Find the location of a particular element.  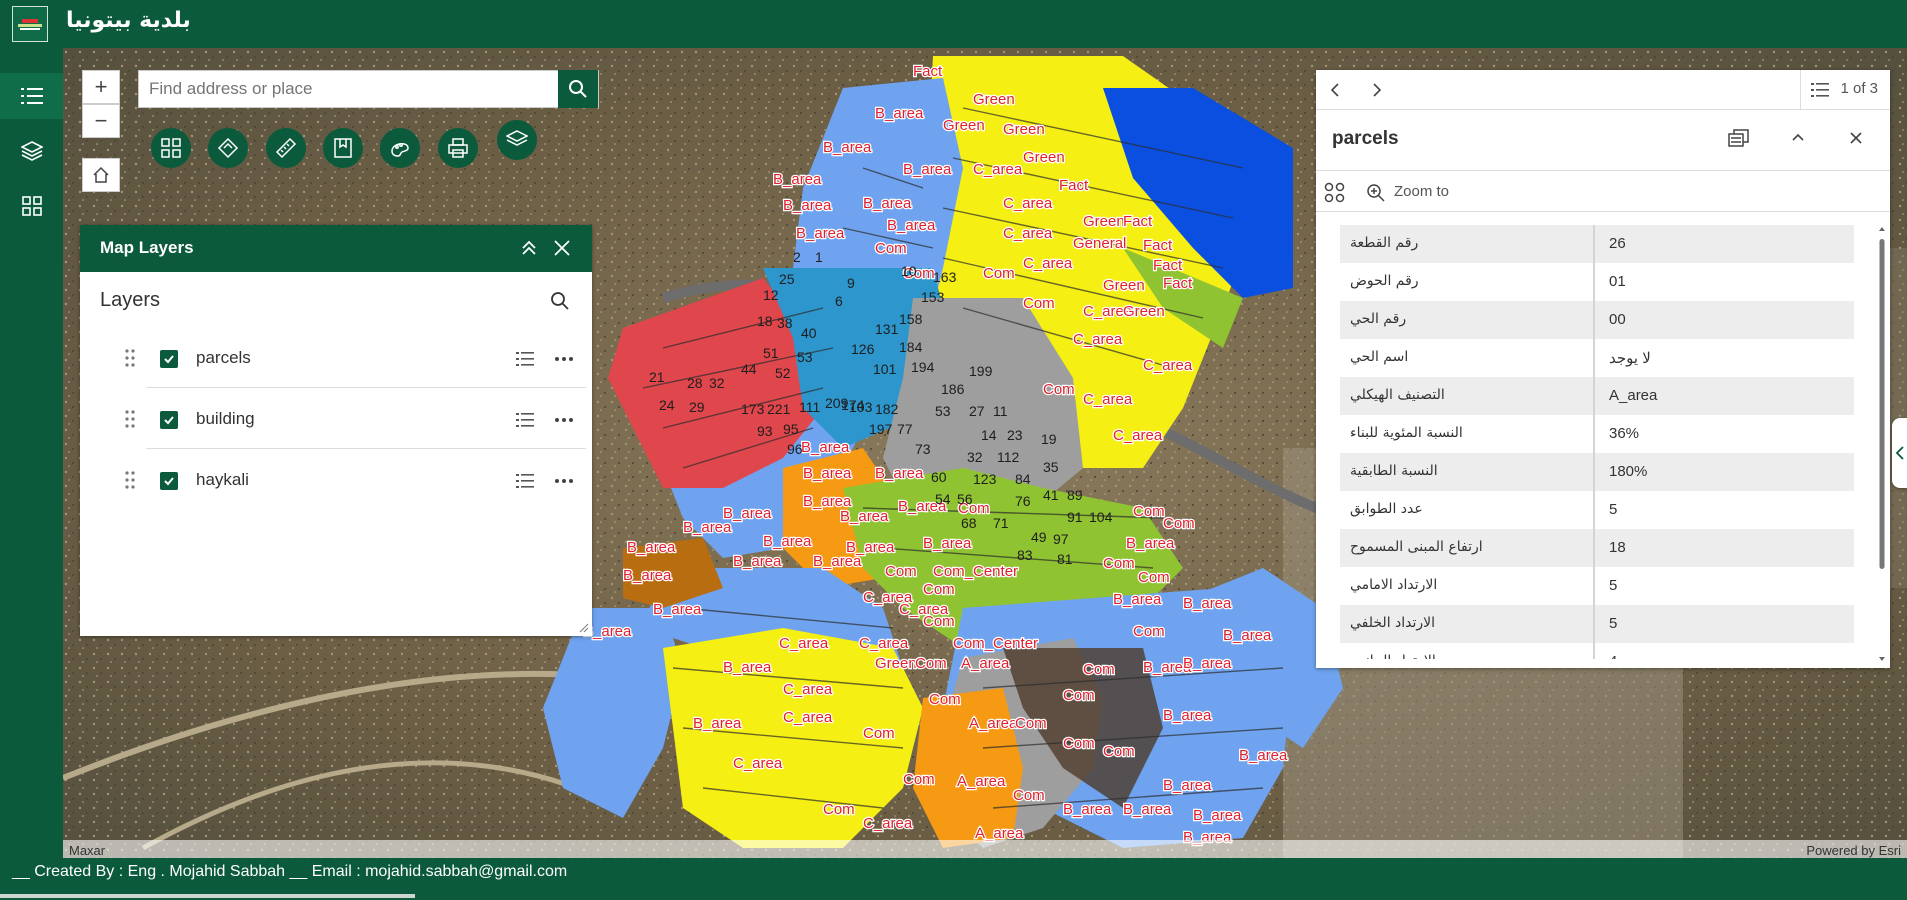

next-icon is located at coordinates (1376, 90).